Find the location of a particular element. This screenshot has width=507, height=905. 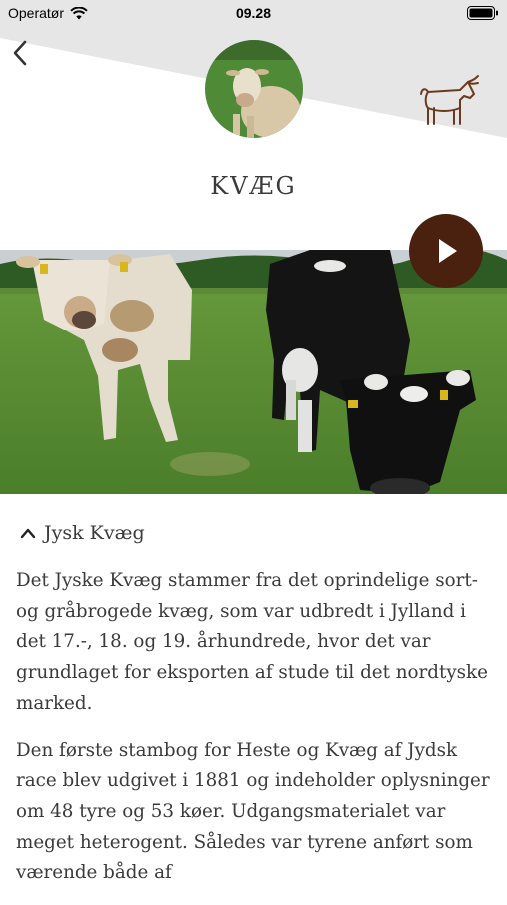

section-title: Jysk Kvæg is located at coordinates (94, 533).